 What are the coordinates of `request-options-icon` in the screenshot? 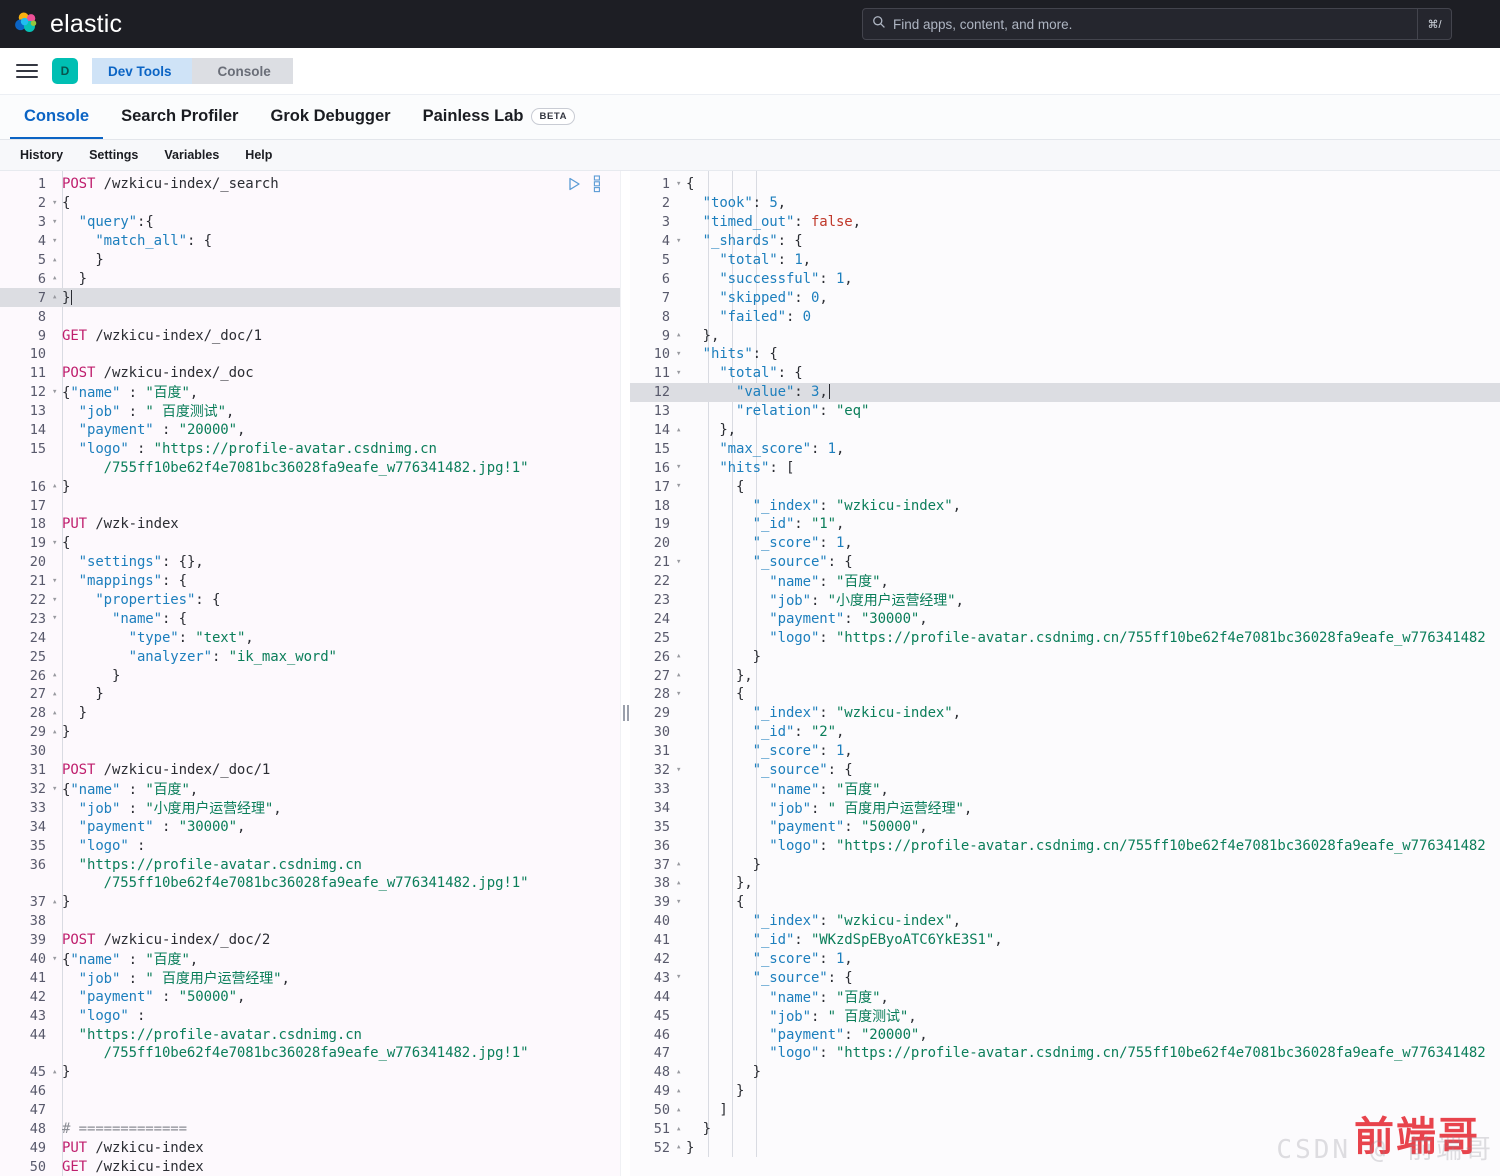 It's located at (597, 186).